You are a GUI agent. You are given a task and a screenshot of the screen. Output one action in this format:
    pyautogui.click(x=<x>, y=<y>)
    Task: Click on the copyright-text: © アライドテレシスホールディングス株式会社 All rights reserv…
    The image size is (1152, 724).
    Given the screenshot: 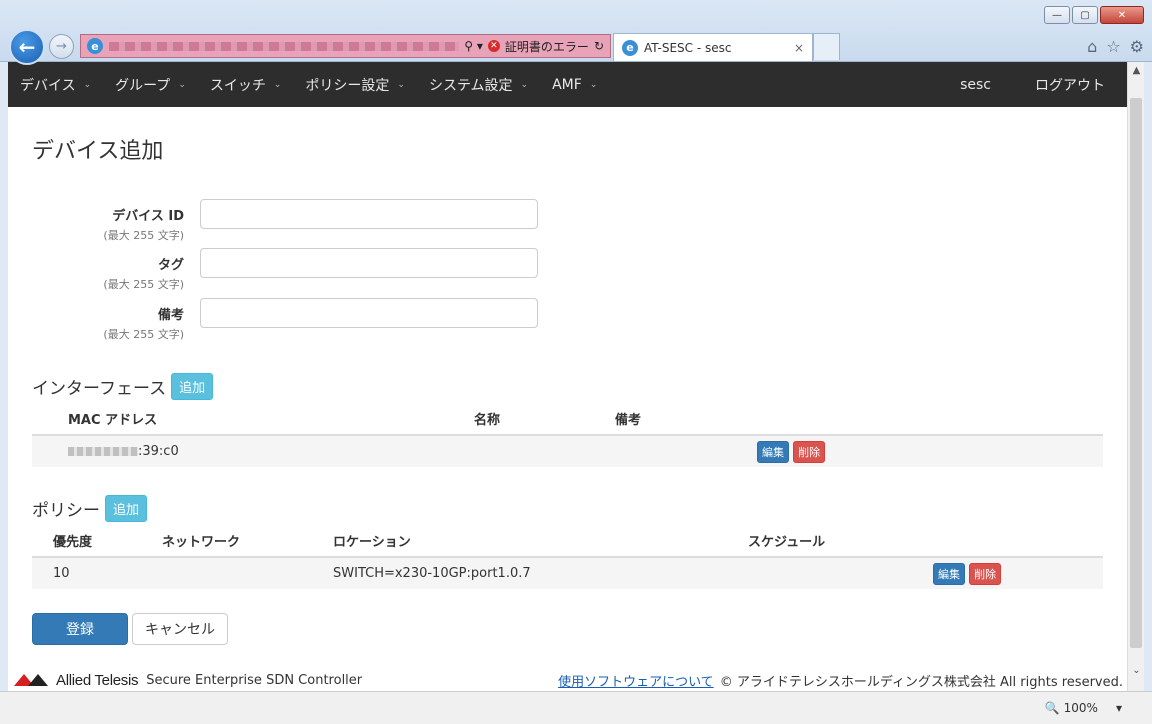 What is the action you would take?
    pyautogui.click(x=921, y=682)
    